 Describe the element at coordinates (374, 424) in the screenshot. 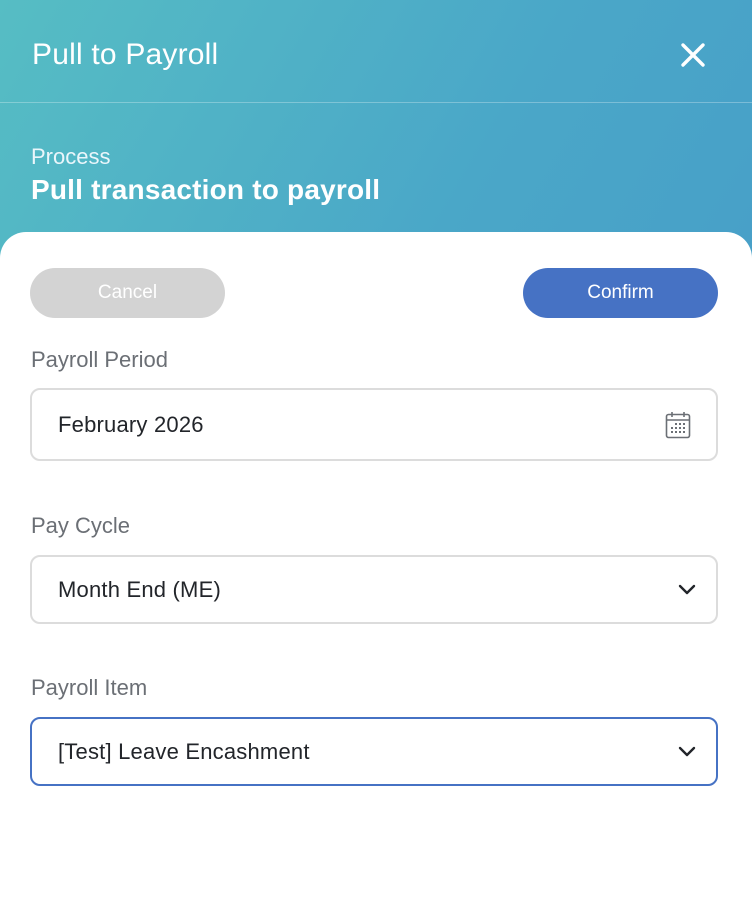

I see `payroll-period-field: February 2026` at that location.